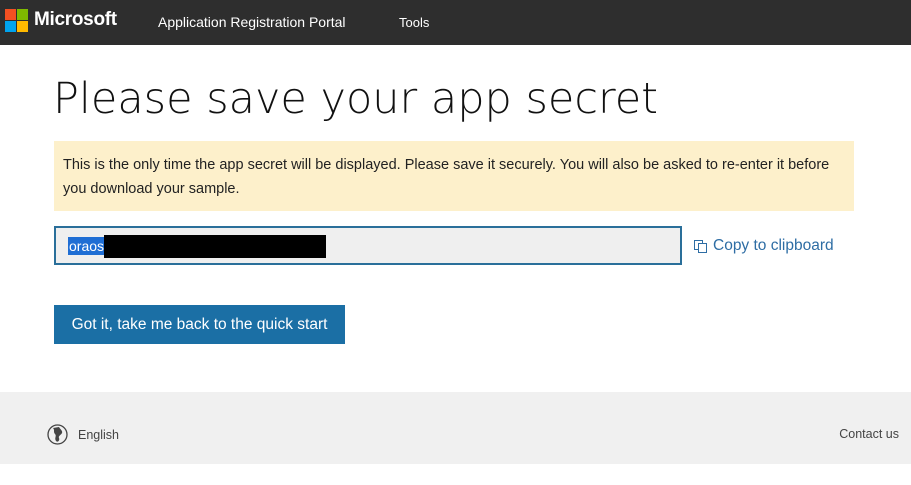  Describe the element at coordinates (773, 245) in the screenshot. I see `copy-to-clipboard-label: Copy to clipboard` at that location.